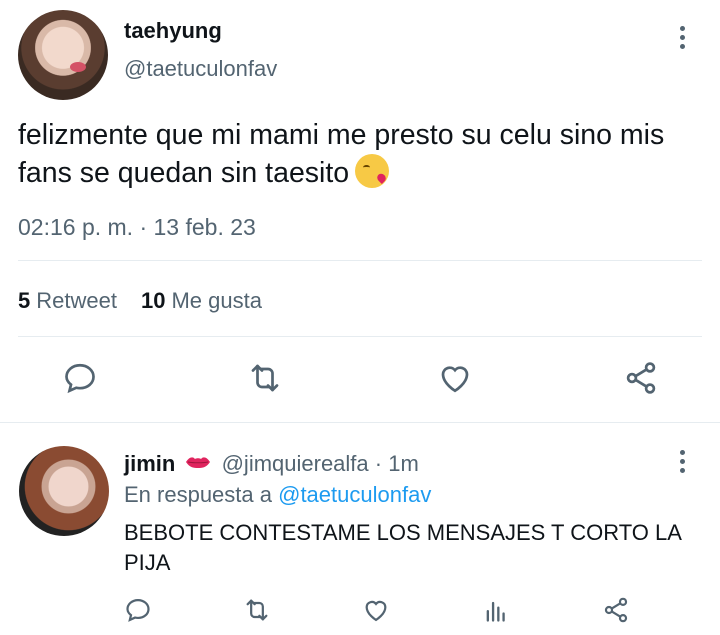  I want to click on retweets-count: 5, so click(24, 300).